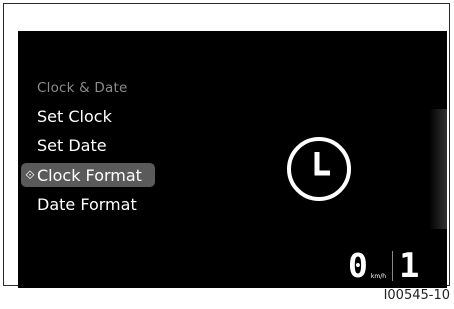 The width and height of the screenshot is (454, 309). I want to click on speed-gear-readout: 0 km/h 1, so click(384, 266).